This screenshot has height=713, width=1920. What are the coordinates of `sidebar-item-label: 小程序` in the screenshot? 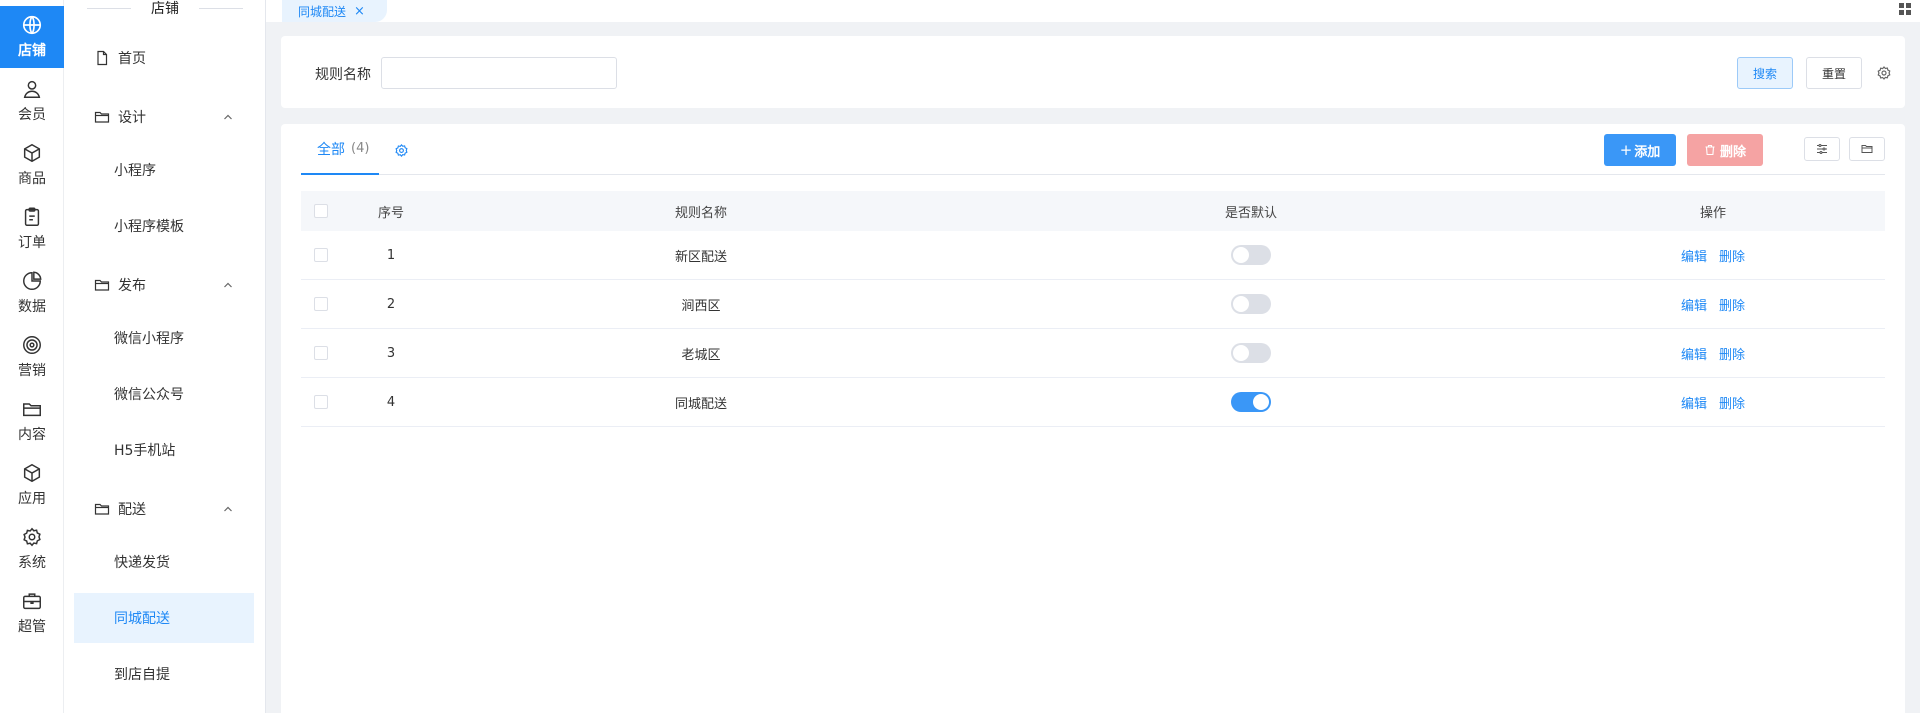 It's located at (135, 171).